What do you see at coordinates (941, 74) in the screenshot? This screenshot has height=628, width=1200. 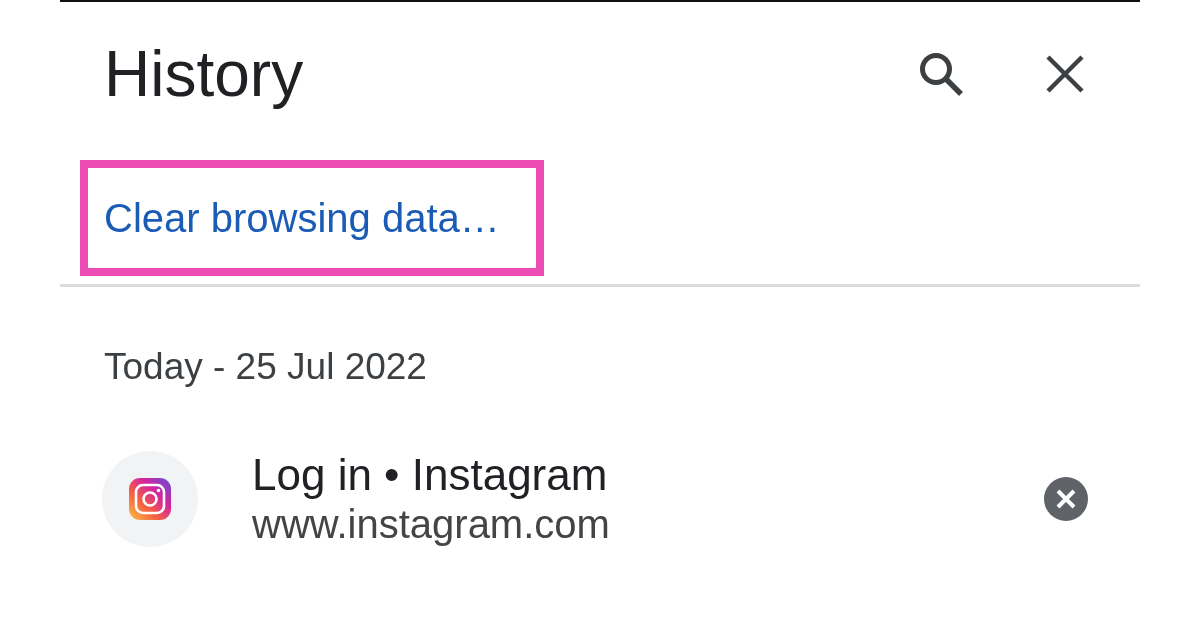 I see `search-icon` at bounding box center [941, 74].